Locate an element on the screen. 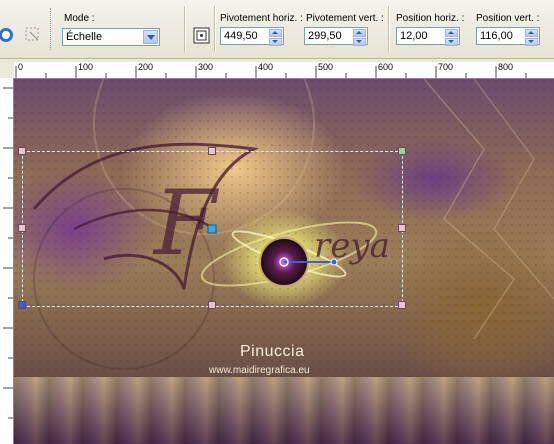 Image resolution: width=554 pixels, height=444 pixels. center-pivot-icon is located at coordinates (202, 36).